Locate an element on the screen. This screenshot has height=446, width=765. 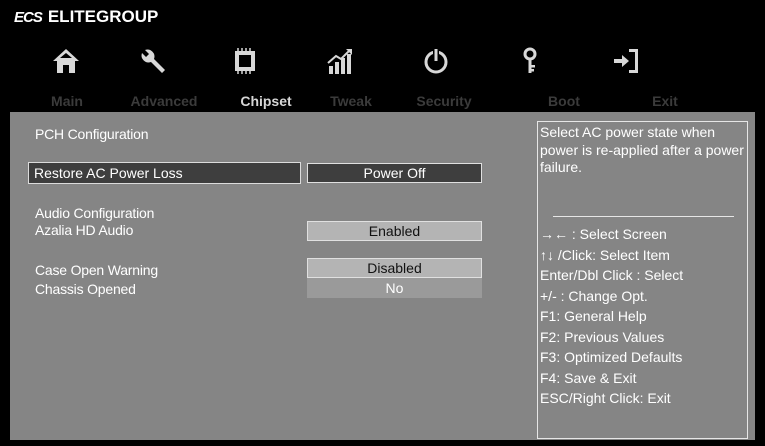
wrench-icon is located at coordinates (154, 61).